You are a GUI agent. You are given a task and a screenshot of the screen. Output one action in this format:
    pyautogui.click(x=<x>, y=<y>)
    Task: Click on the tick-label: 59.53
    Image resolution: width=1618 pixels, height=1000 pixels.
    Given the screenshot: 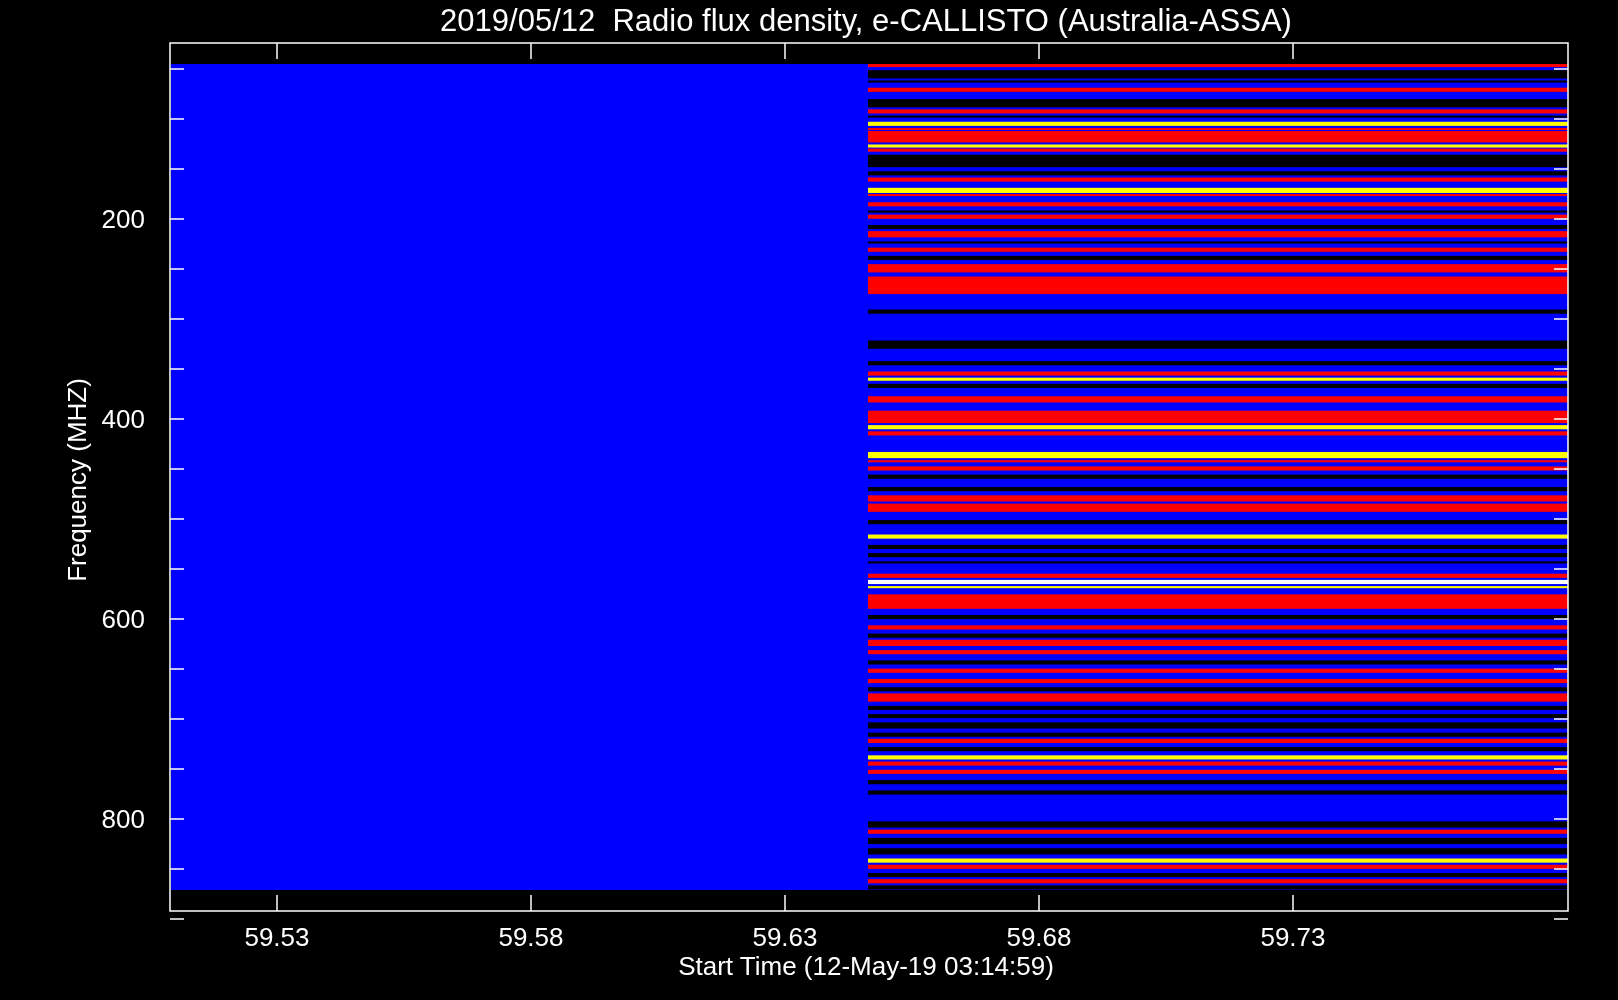 What is the action you would take?
    pyautogui.click(x=277, y=937)
    